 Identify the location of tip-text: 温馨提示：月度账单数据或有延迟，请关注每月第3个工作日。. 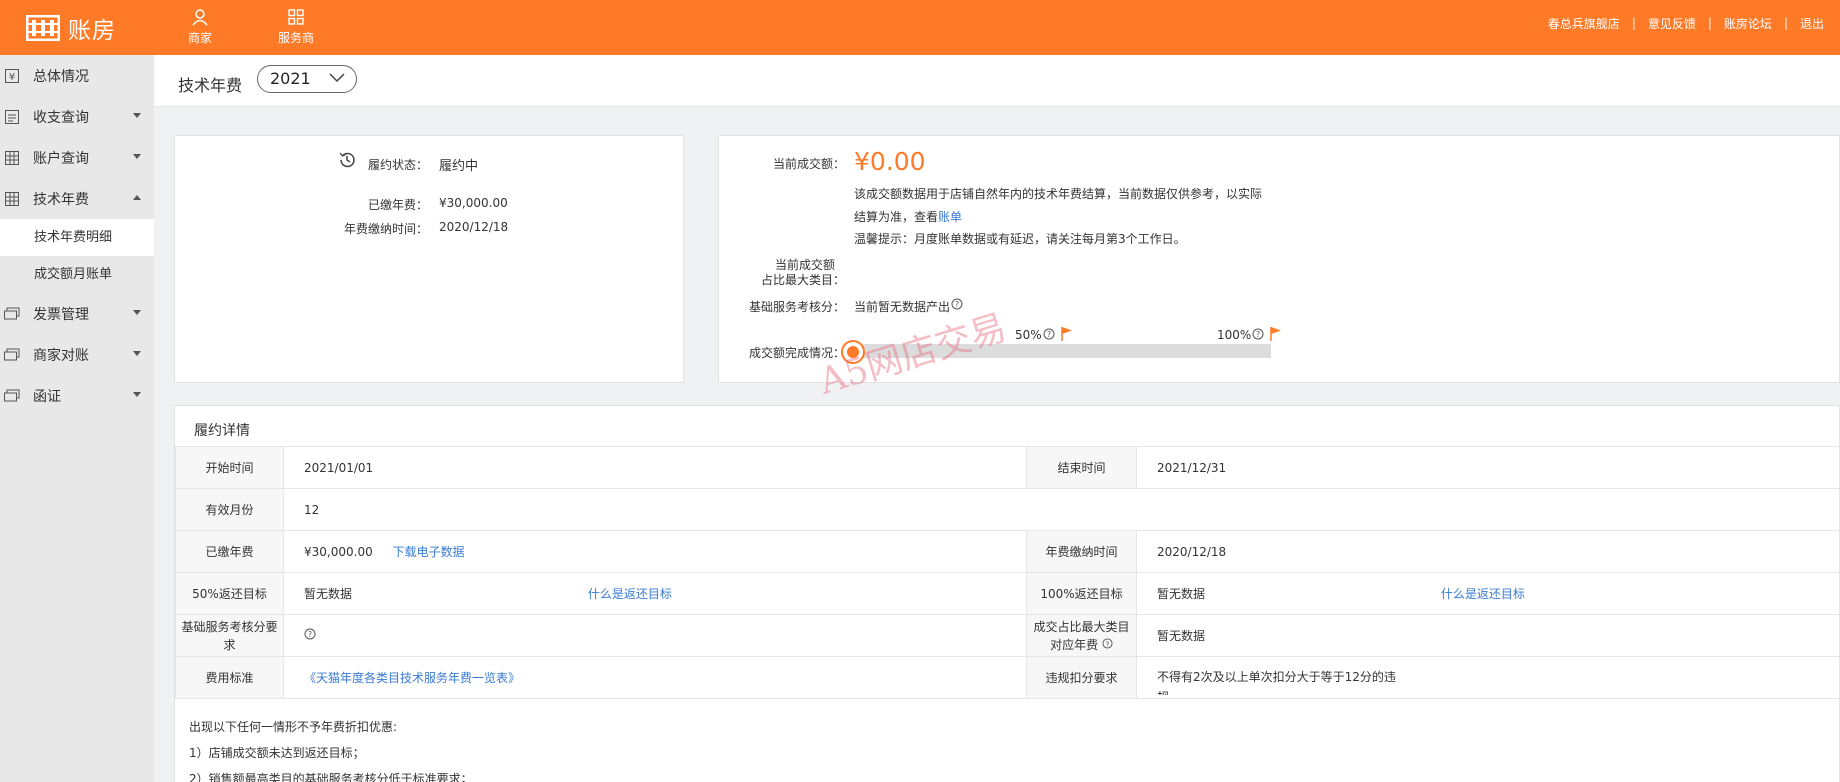
(1020, 239).